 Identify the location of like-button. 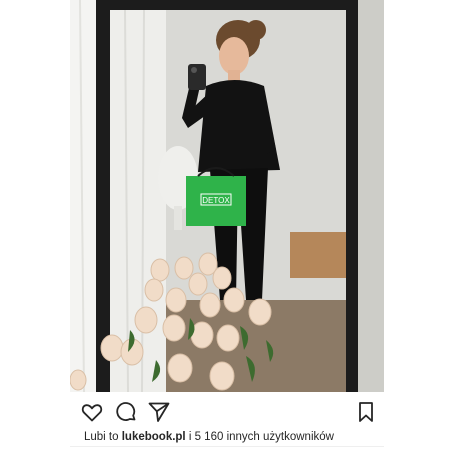
(92, 412).